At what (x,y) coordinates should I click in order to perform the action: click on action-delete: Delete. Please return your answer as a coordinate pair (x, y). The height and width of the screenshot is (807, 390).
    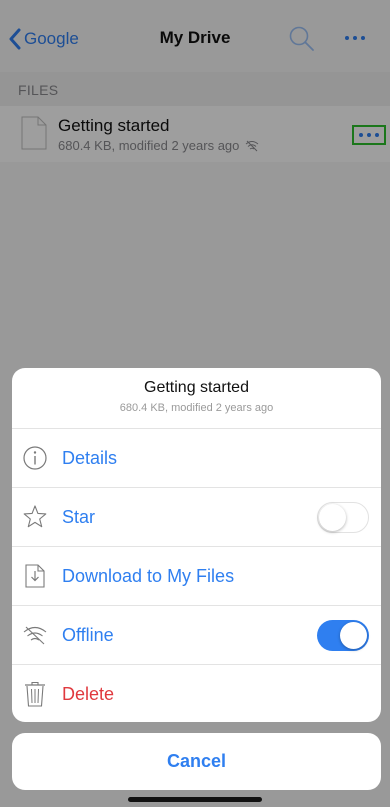
    Looking at the image, I should click on (196, 693).